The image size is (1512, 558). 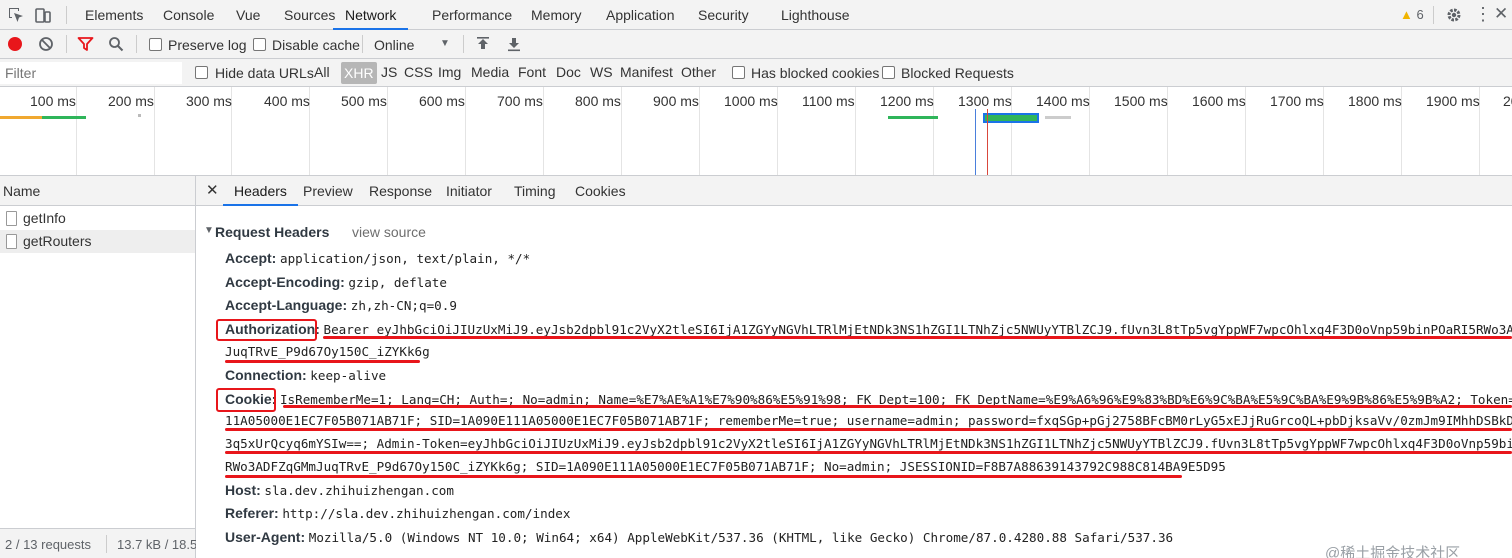 What do you see at coordinates (389, 72) in the screenshot?
I see `type-filter-js: JS` at bounding box center [389, 72].